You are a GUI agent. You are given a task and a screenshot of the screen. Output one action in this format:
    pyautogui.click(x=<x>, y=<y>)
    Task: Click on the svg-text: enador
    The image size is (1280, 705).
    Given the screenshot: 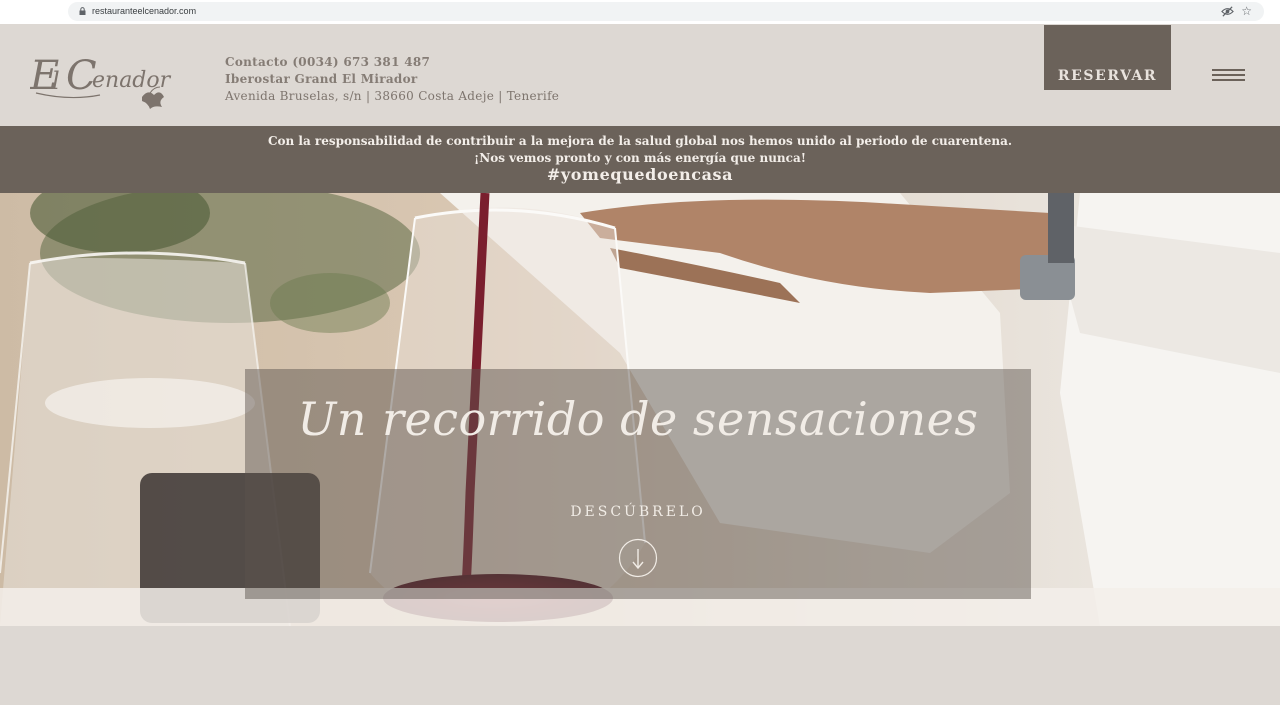 What is the action you would take?
    pyautogui.click(x=132, y=80)
    